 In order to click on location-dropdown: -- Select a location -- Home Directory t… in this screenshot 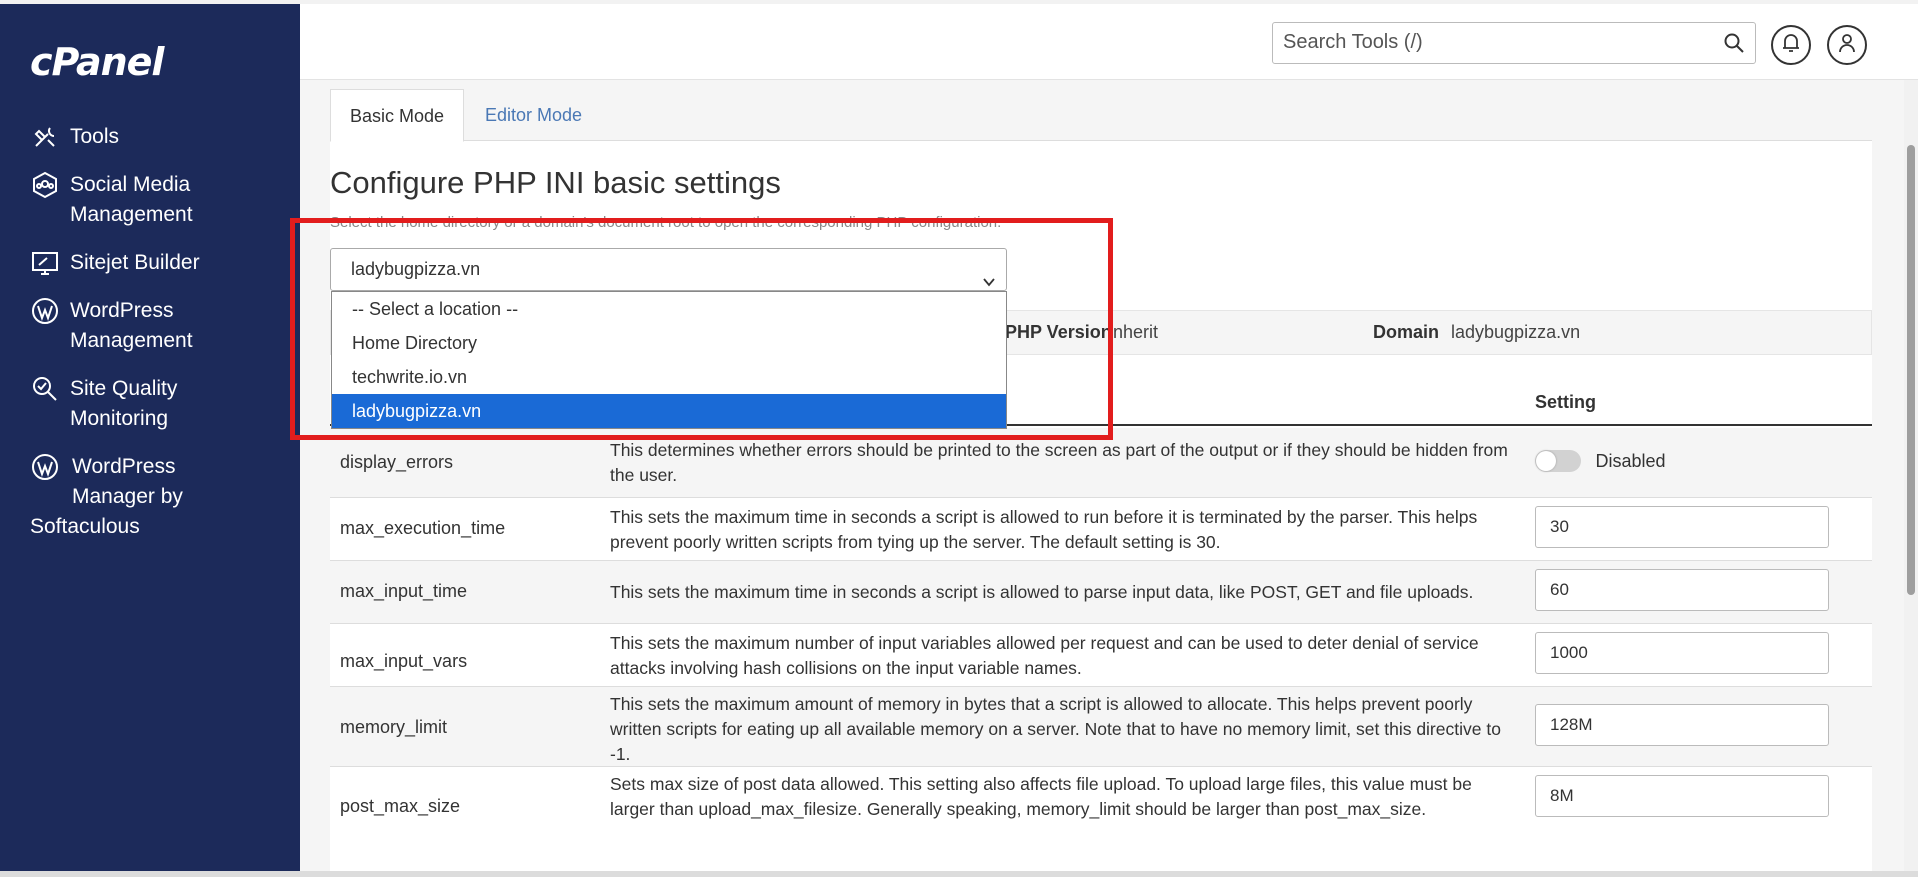, I will do `click(669, 360)`.